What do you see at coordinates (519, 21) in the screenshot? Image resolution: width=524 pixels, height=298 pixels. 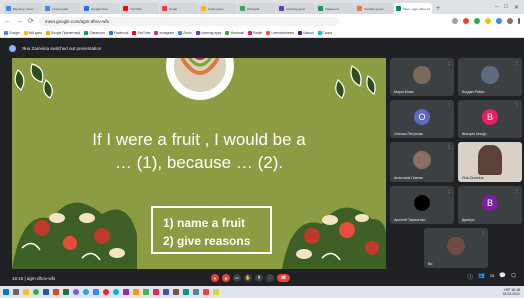 I see `menu-icon` at bounding box center [519, 21].